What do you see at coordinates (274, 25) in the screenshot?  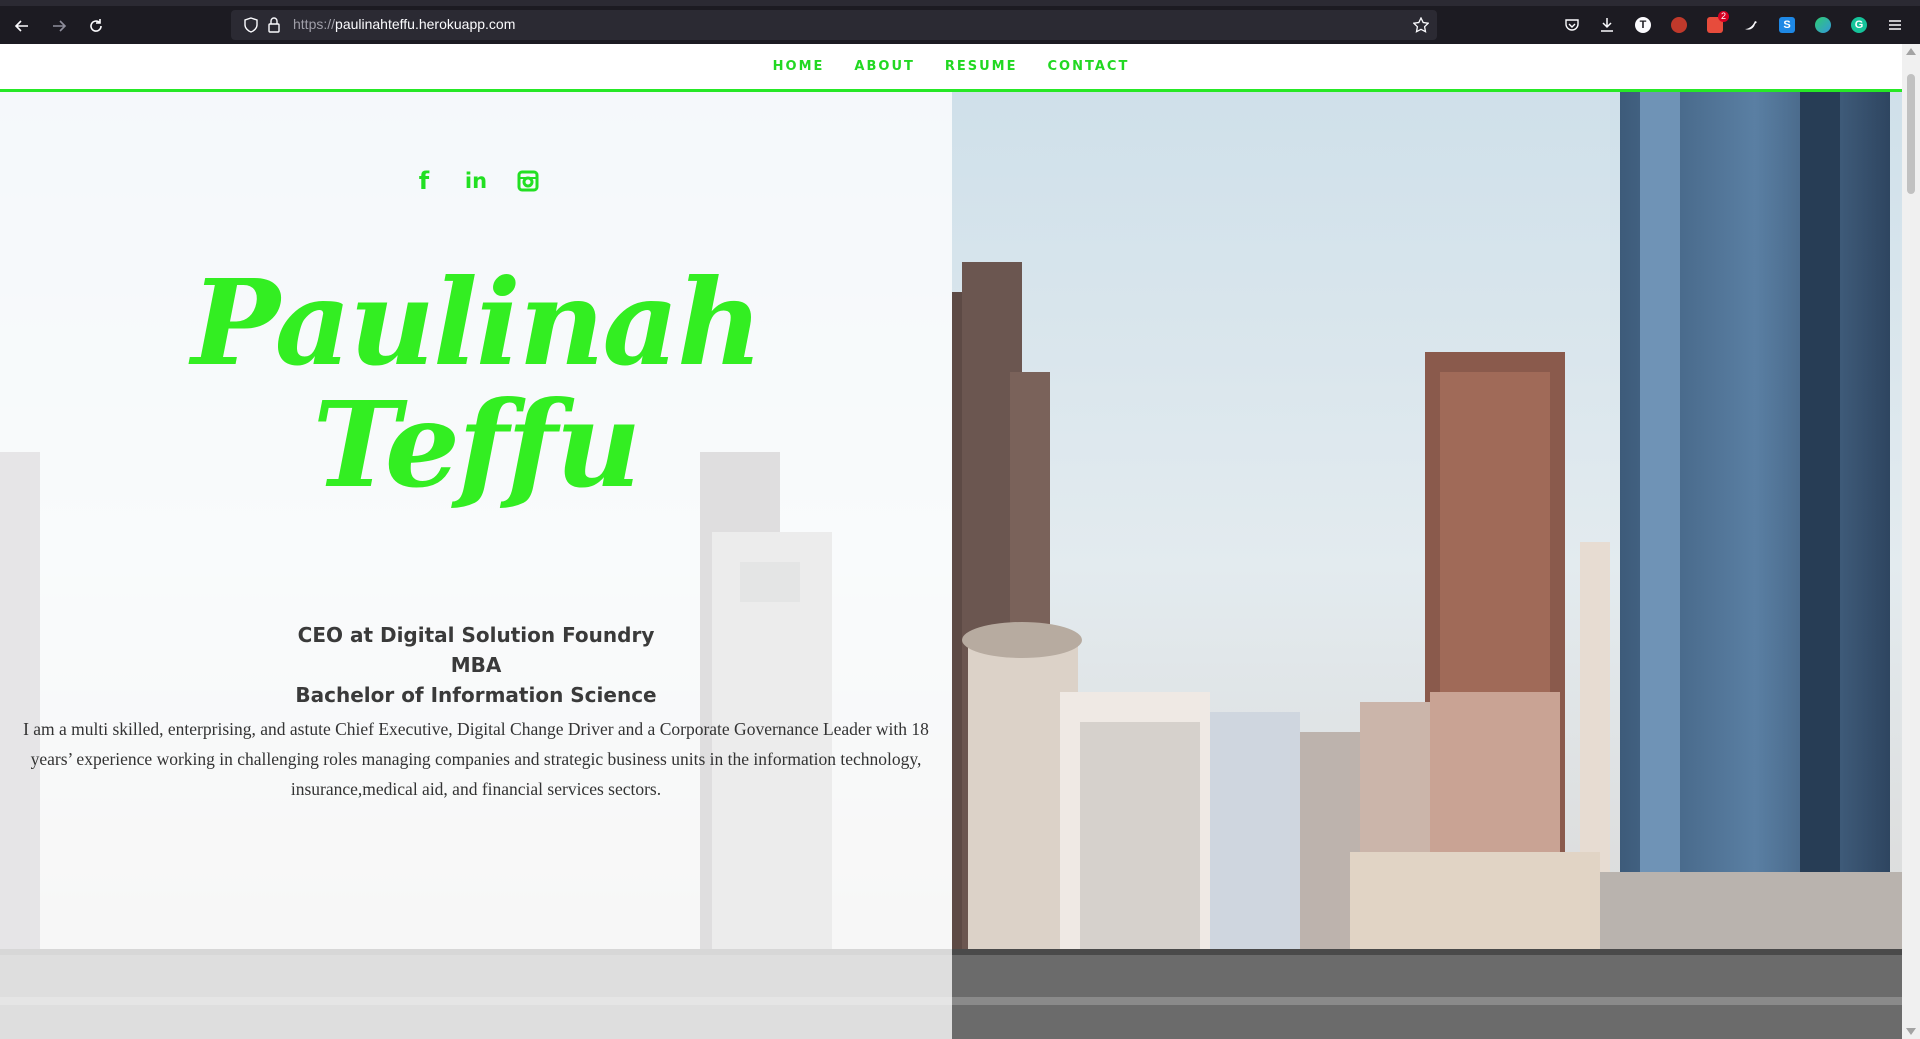 I see `lock-icon` at bounding box center [274, 25].